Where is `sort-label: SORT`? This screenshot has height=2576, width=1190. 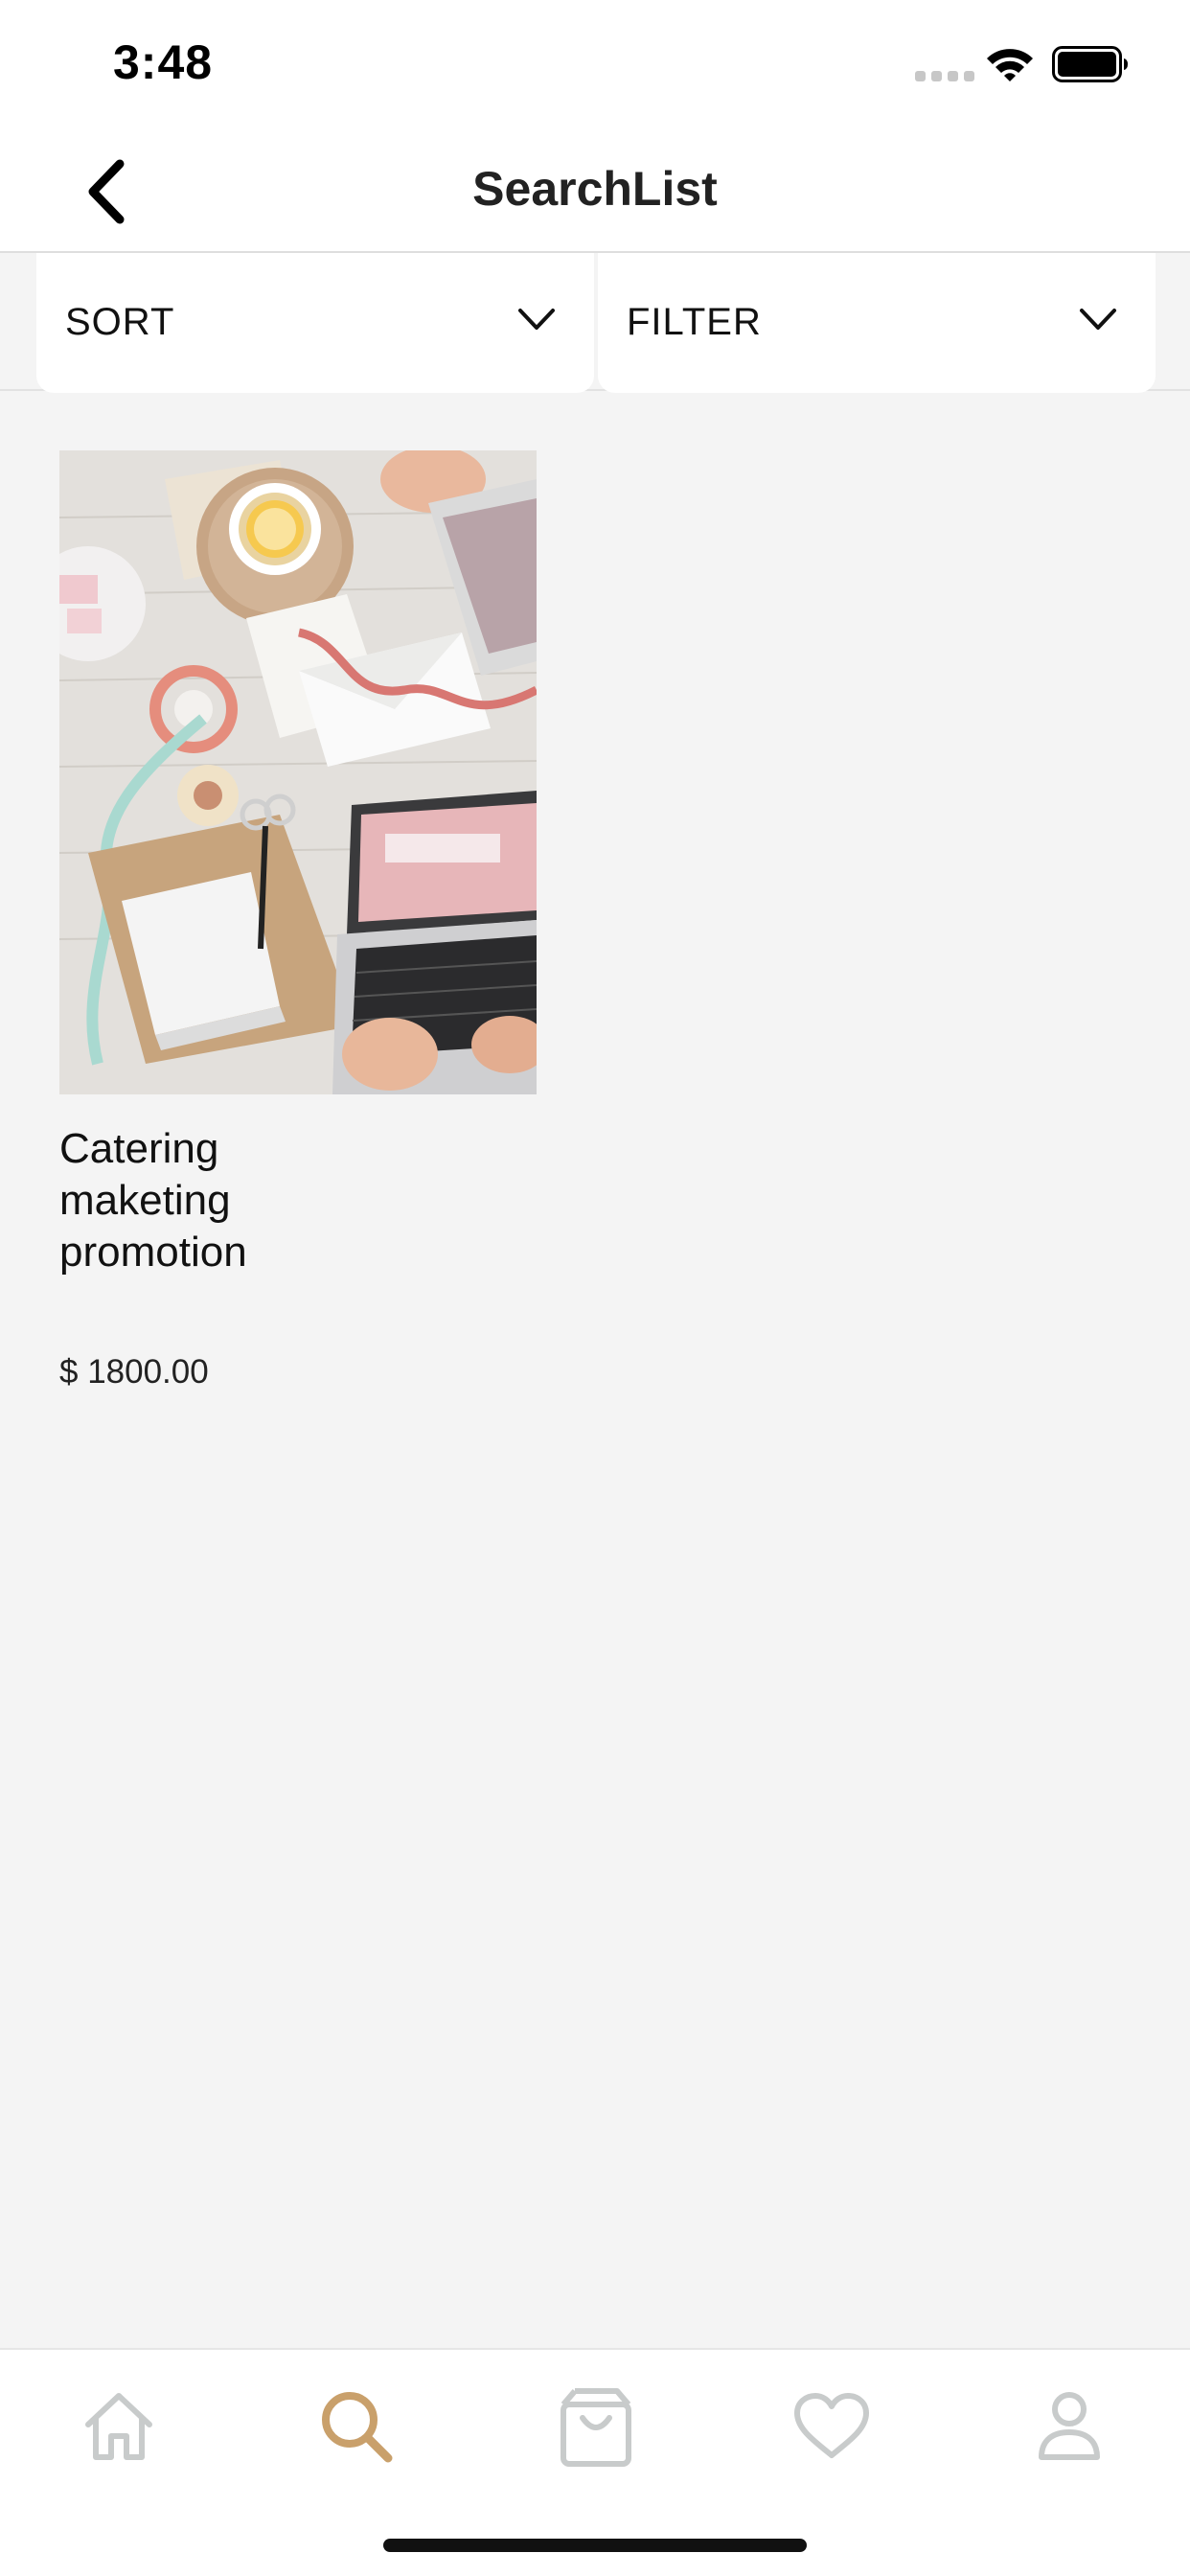
sort-label: SORT is located at coordinates (120, 322).